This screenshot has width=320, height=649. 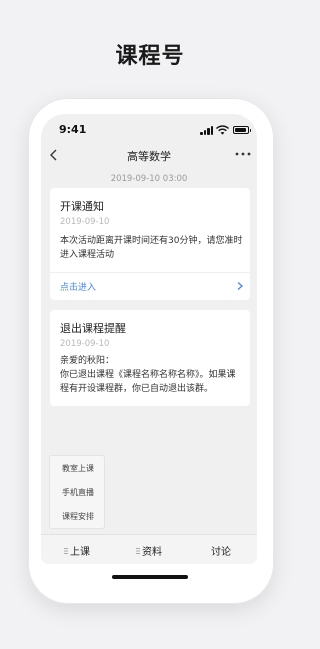 I want to click on promo-title: 课程号, so click(x=150, y=56).